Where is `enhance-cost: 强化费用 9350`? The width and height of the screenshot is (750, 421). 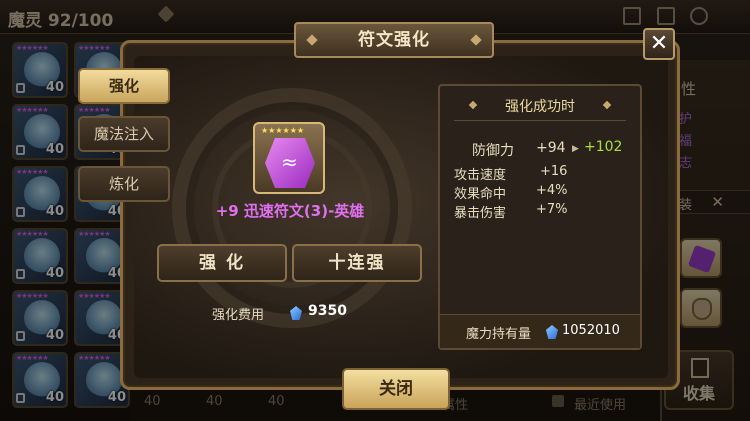 enhance-cost: 强化费用 9350 is located at coordinates (289, 313).